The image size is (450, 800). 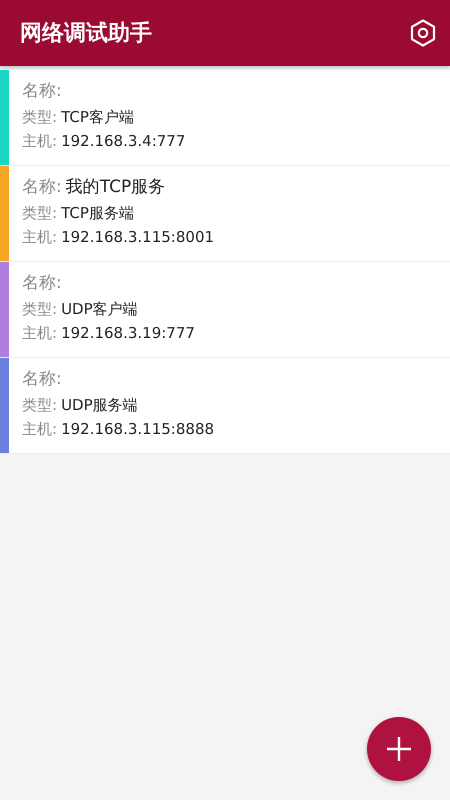 I want to click on connection-card: 名称: 类型: TCP客户端 主机: 192.168.3.4:777, so click(x=225, y=118).